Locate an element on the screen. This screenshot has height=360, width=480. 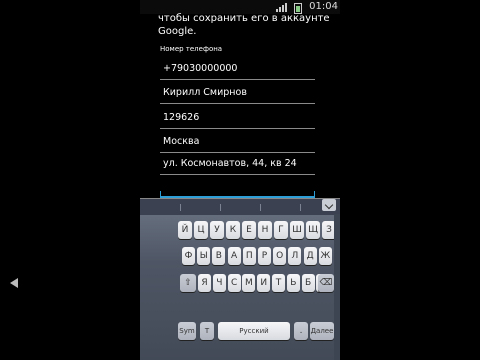
key-row3: И is located at coordinates (264, 283).